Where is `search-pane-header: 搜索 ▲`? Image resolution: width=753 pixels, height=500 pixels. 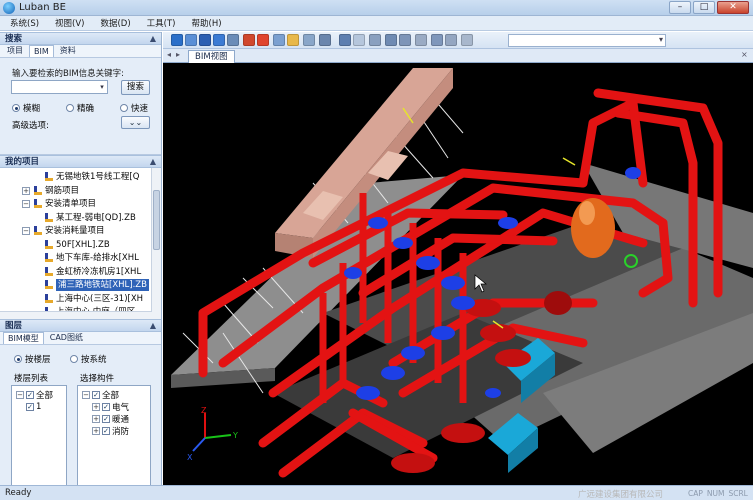
search-pane-header: 搜索 ▲ is located at coordinates (80, 38).